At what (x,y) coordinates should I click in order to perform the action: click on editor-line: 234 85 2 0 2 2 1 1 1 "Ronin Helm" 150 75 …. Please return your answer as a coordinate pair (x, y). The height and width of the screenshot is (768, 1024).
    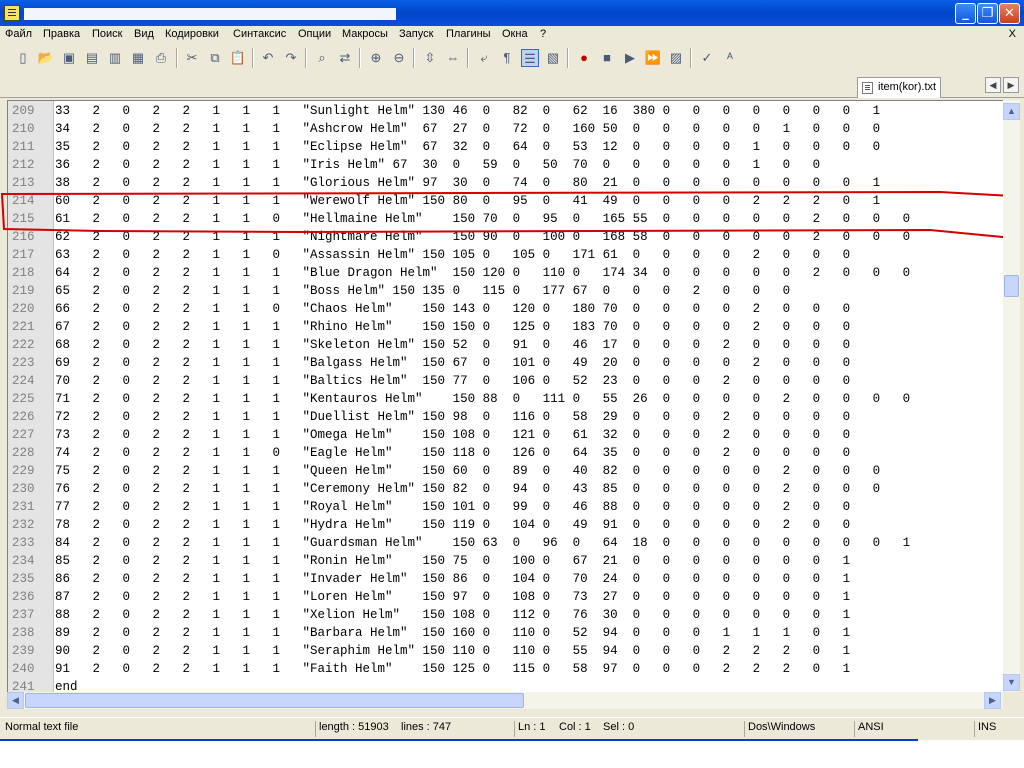
    Looking at the image, I should click on (505, 563).